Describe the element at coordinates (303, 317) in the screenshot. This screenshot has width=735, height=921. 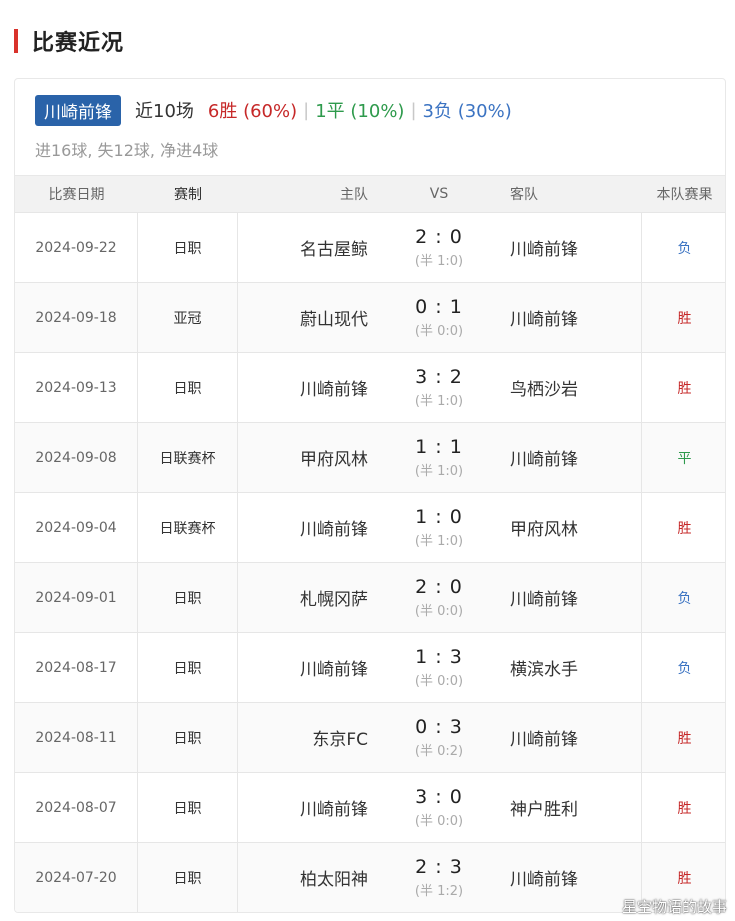
I see `home-team: 蔚山现代` at that location.